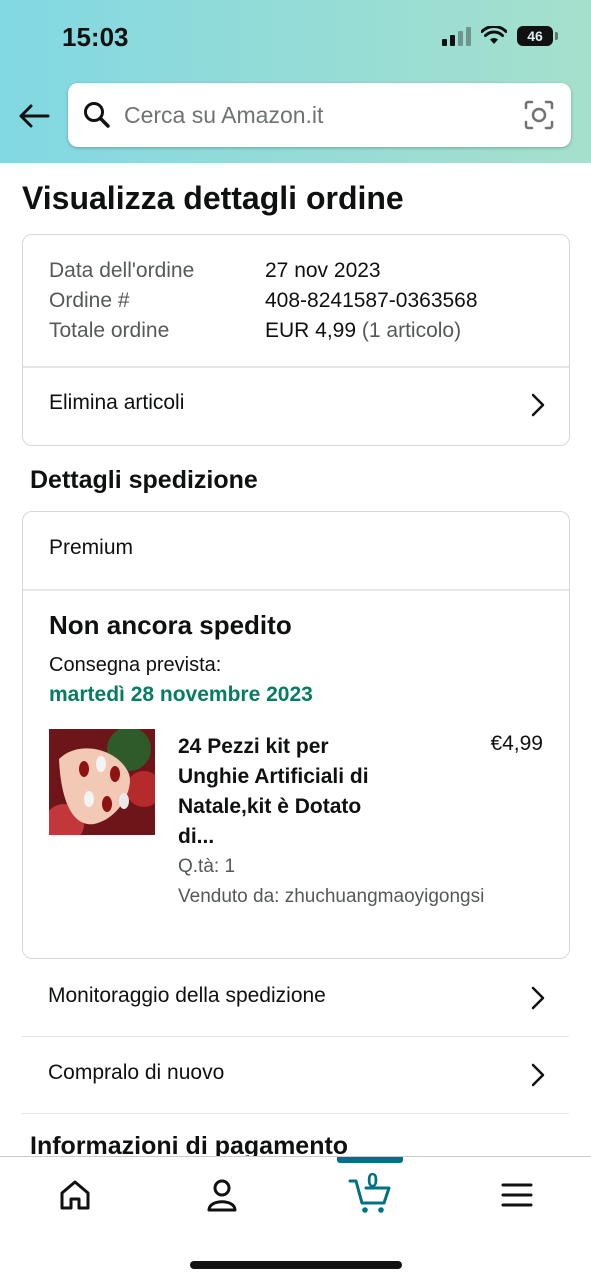 The image size is (591, 1281). Describe the element at coordinates (75, 1195) in the screenshot. I see `home-icon` at that location.